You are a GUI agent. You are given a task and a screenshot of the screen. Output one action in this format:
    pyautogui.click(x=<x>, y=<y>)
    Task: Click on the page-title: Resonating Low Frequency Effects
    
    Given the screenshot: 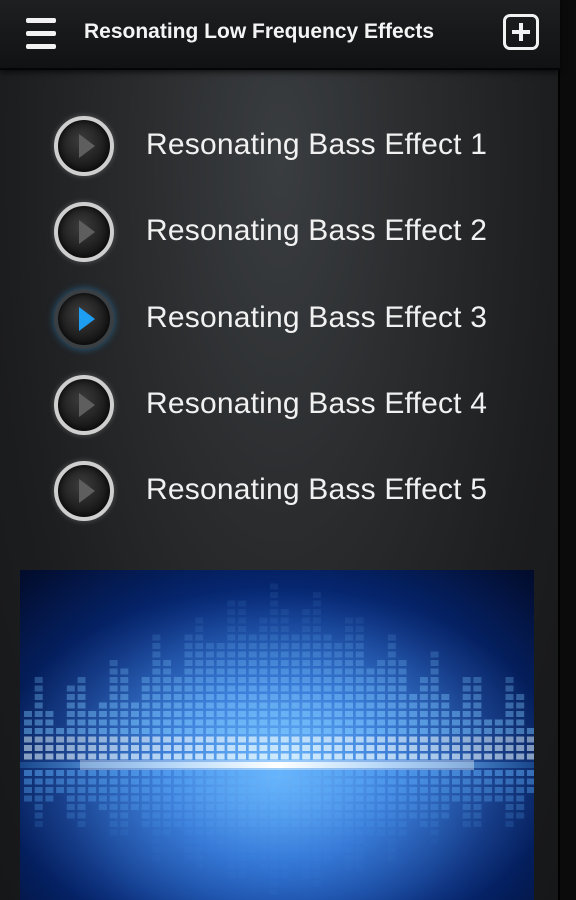 What is the action you would take?
    pyautogui.click(x=259, y=31)
    